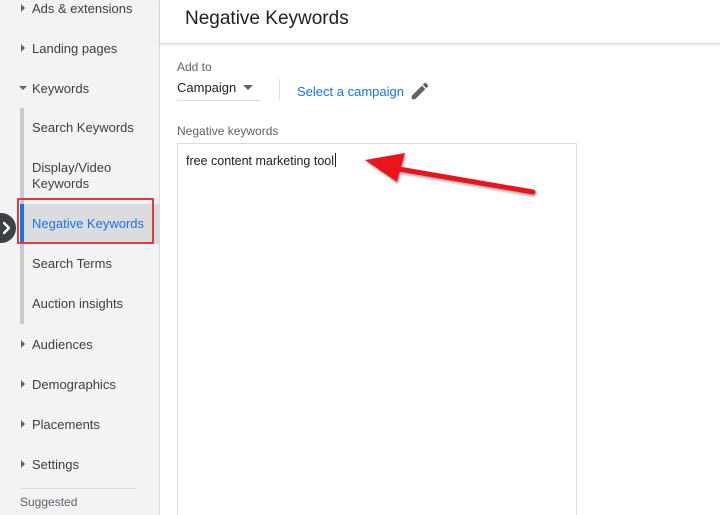 The height and width of the screenshot is (515, 720). Describe the element at coordinates (62, 344) in the screenshot. I see `sidebar-item-label: Audiences` at that location.